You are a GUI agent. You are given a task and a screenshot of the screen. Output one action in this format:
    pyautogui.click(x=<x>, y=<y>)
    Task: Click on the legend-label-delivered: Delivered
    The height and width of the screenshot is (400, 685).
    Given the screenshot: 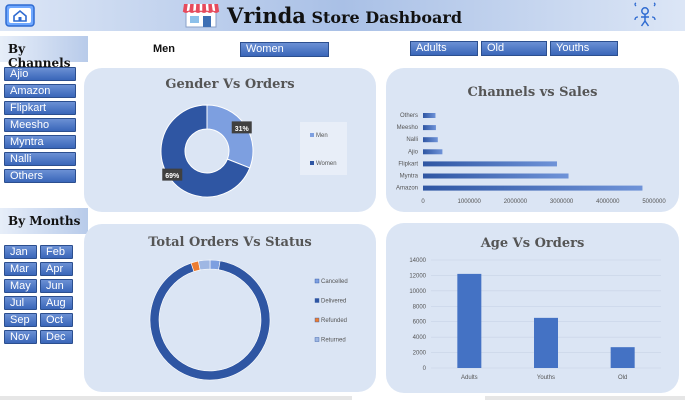 What is the action you would take?
    pyautogui.click(x=333, y=302)
    